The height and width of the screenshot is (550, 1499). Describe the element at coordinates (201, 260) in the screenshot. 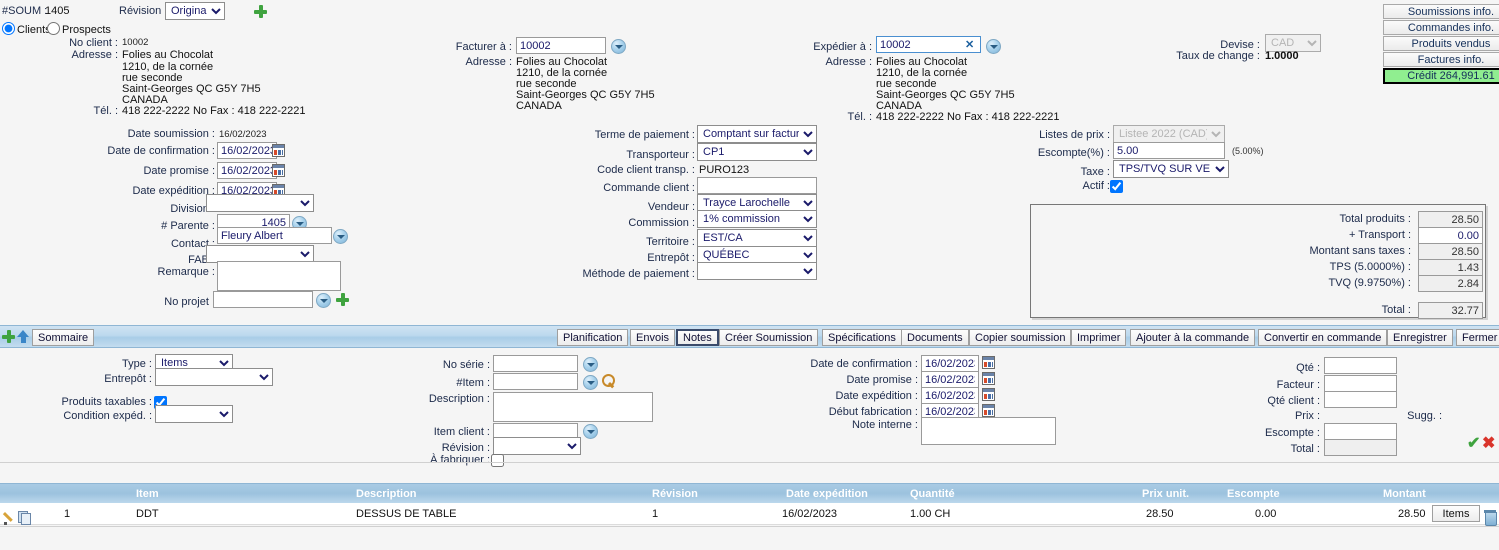

I see `fab-label: FAB :` at that location.